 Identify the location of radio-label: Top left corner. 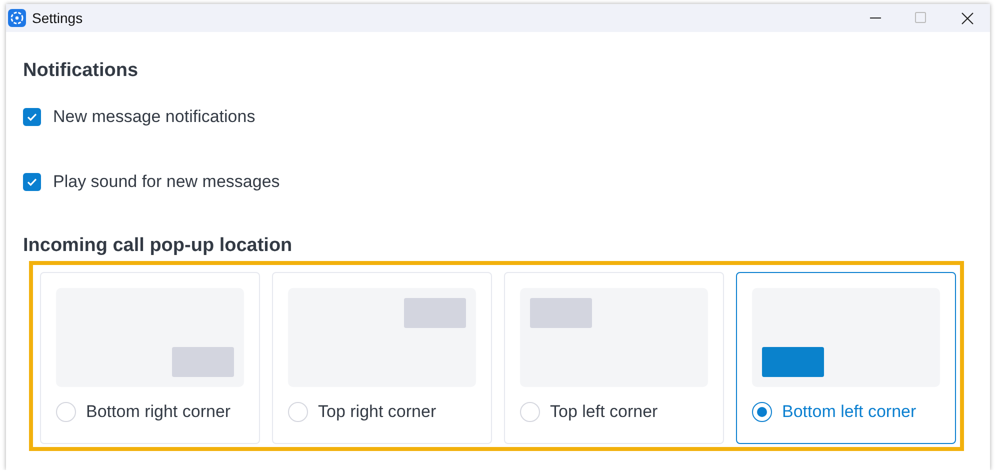
(604, 412).